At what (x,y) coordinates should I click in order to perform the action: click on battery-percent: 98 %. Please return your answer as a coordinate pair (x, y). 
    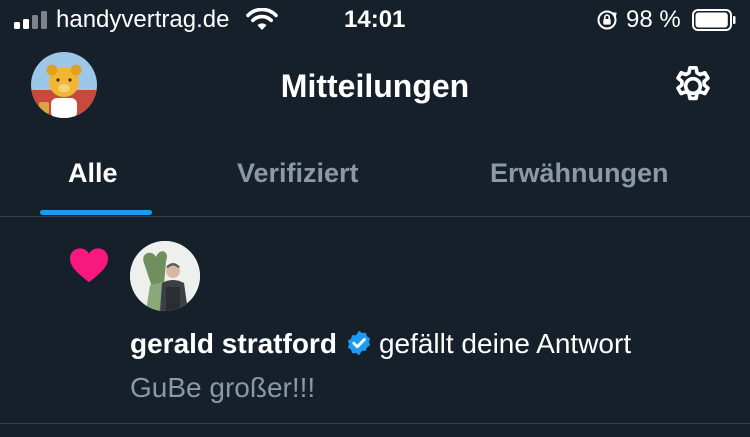
    Looking at the image, I should click on (653, 19).